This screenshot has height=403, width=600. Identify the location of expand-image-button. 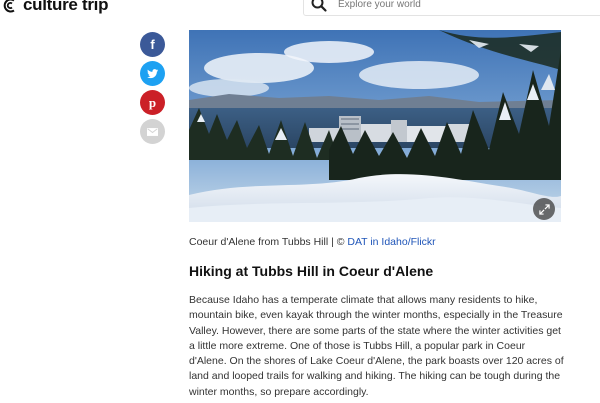
(544, 209).